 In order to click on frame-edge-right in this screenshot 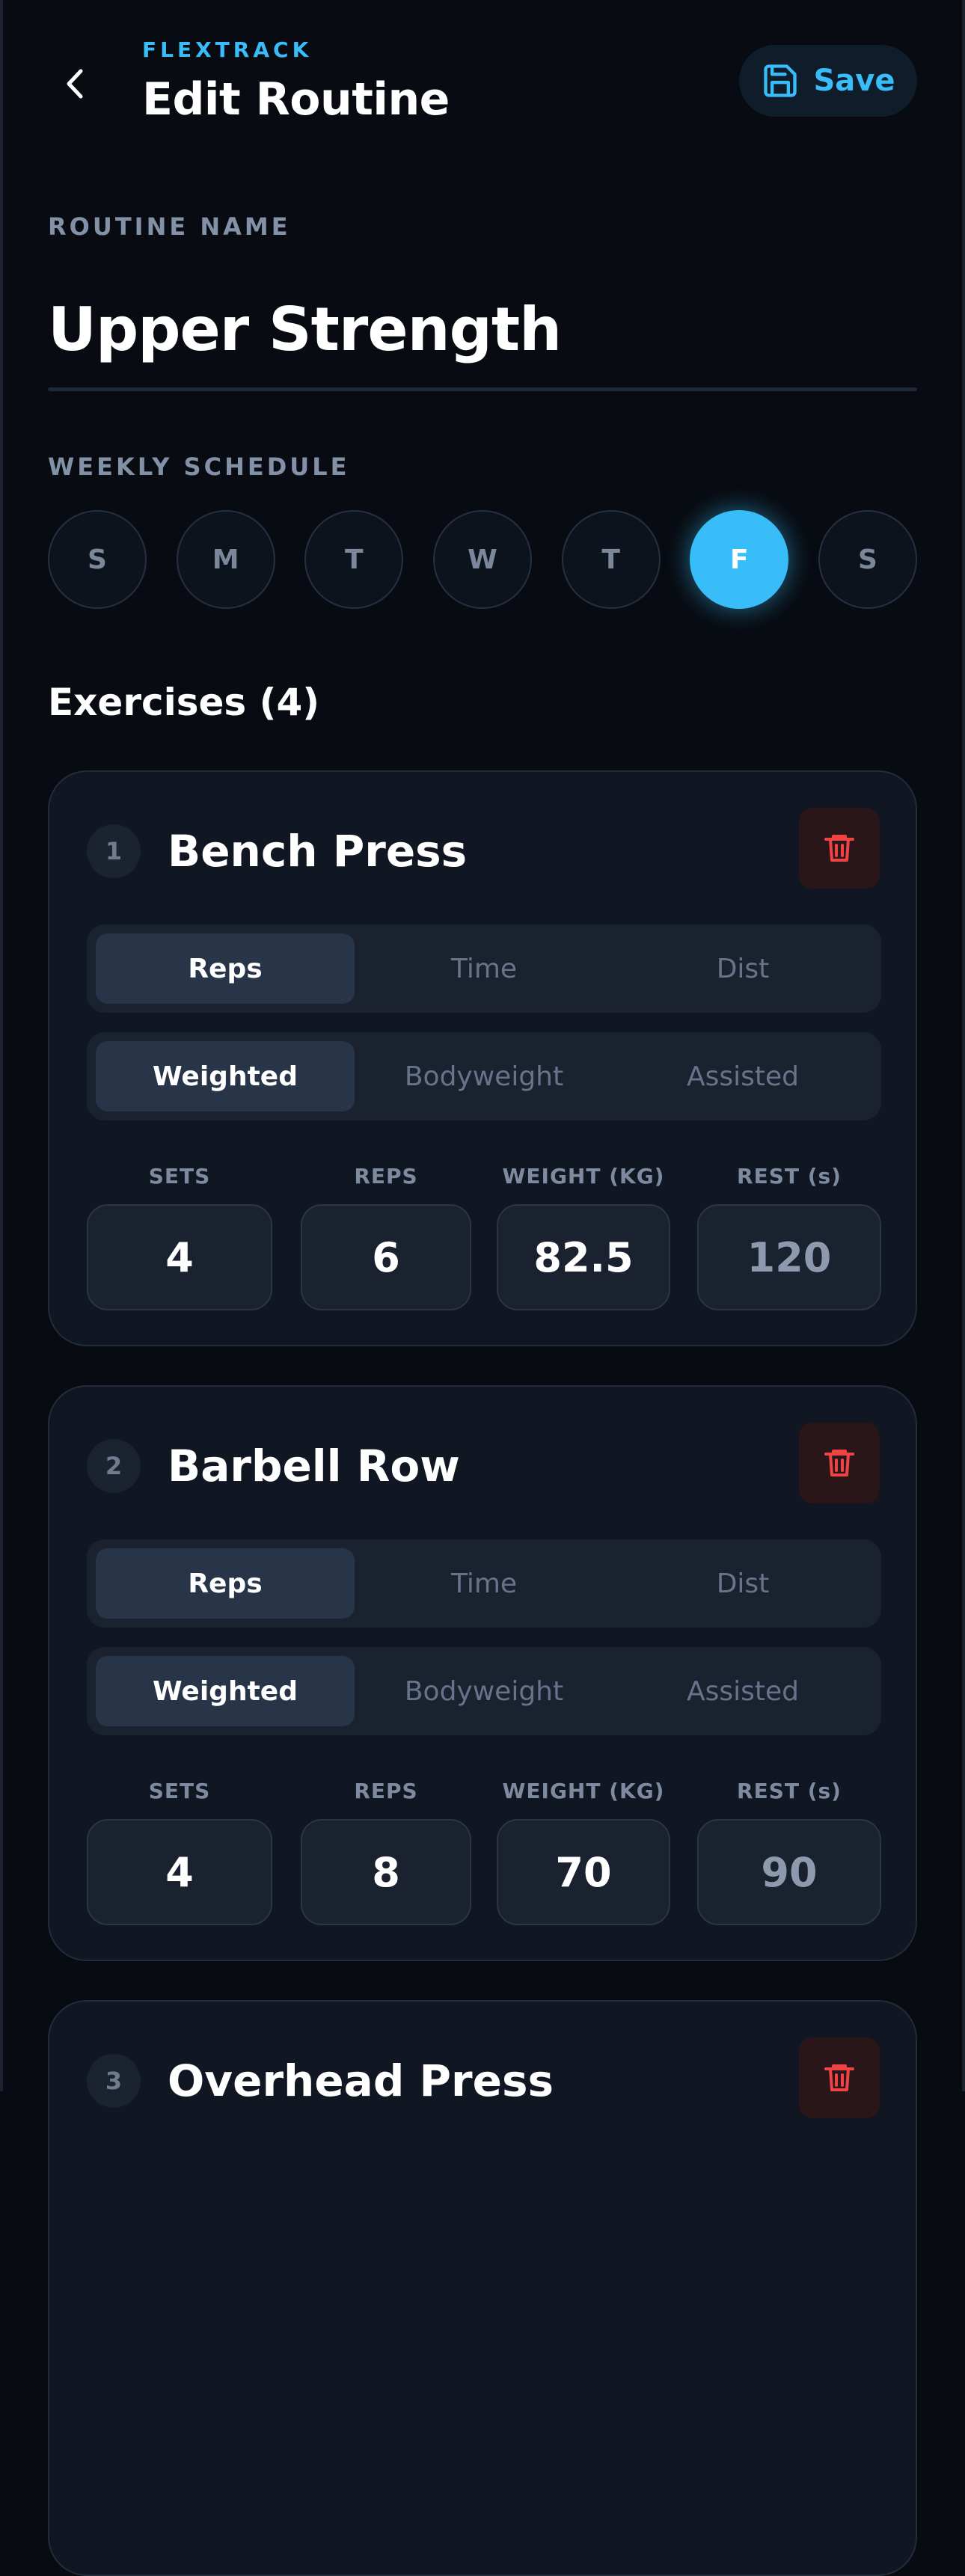, I will do `click(963, 1045)`.